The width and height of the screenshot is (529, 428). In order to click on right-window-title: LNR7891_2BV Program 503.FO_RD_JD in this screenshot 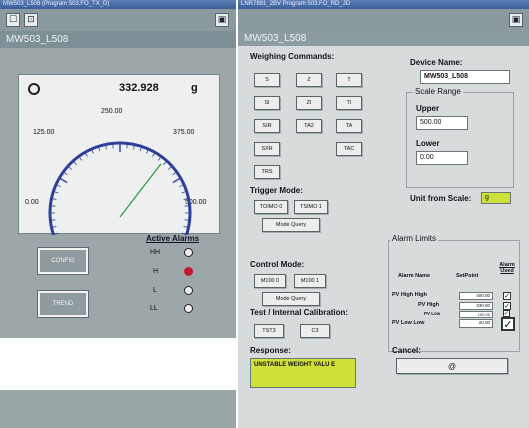, I will do `click(383, 4)`.